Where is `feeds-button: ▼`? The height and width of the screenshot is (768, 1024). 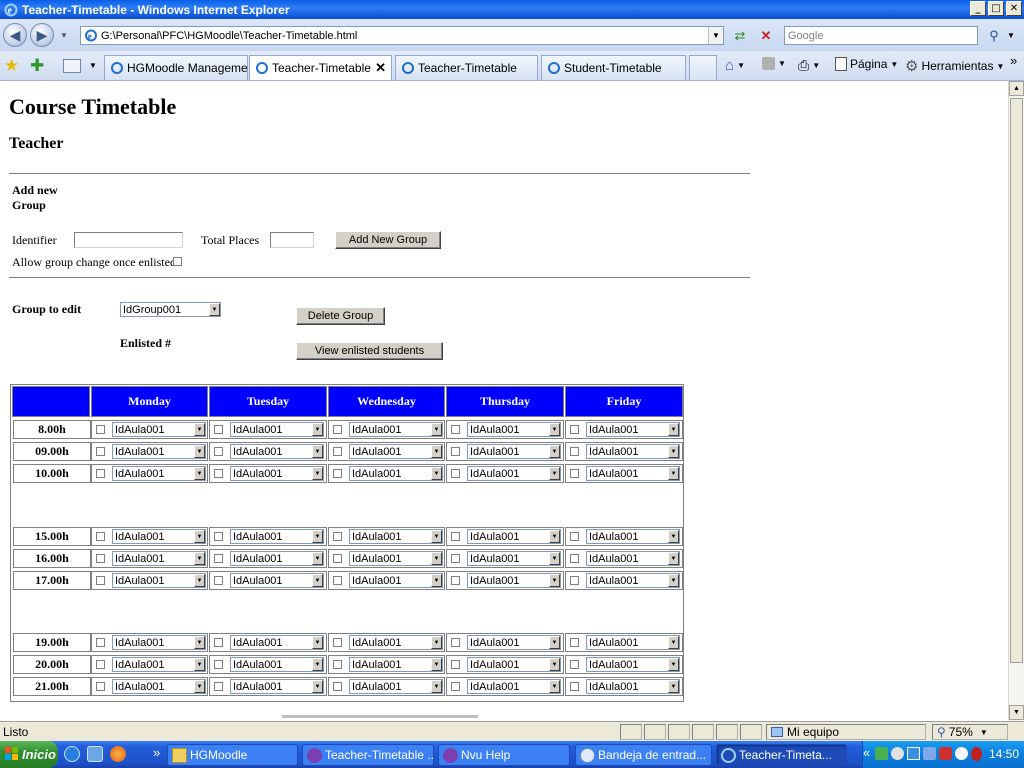 feeds-button: ▼ is located at coordinates (774, 63).